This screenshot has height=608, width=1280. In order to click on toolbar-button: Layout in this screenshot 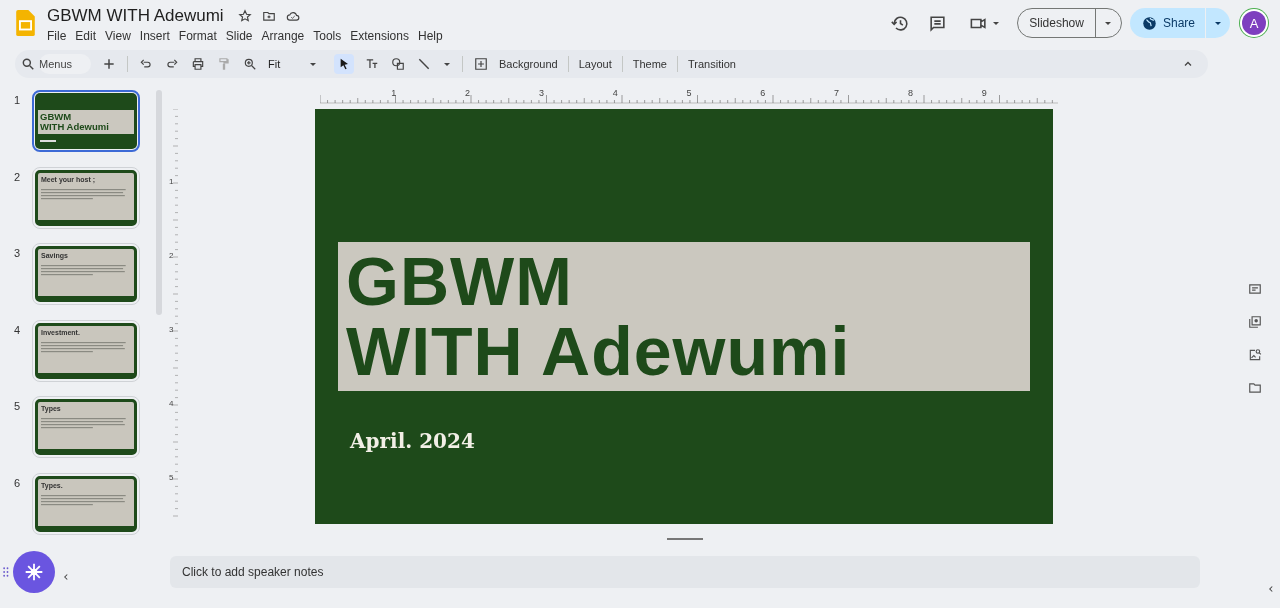, I will do `click(595, 64)`.